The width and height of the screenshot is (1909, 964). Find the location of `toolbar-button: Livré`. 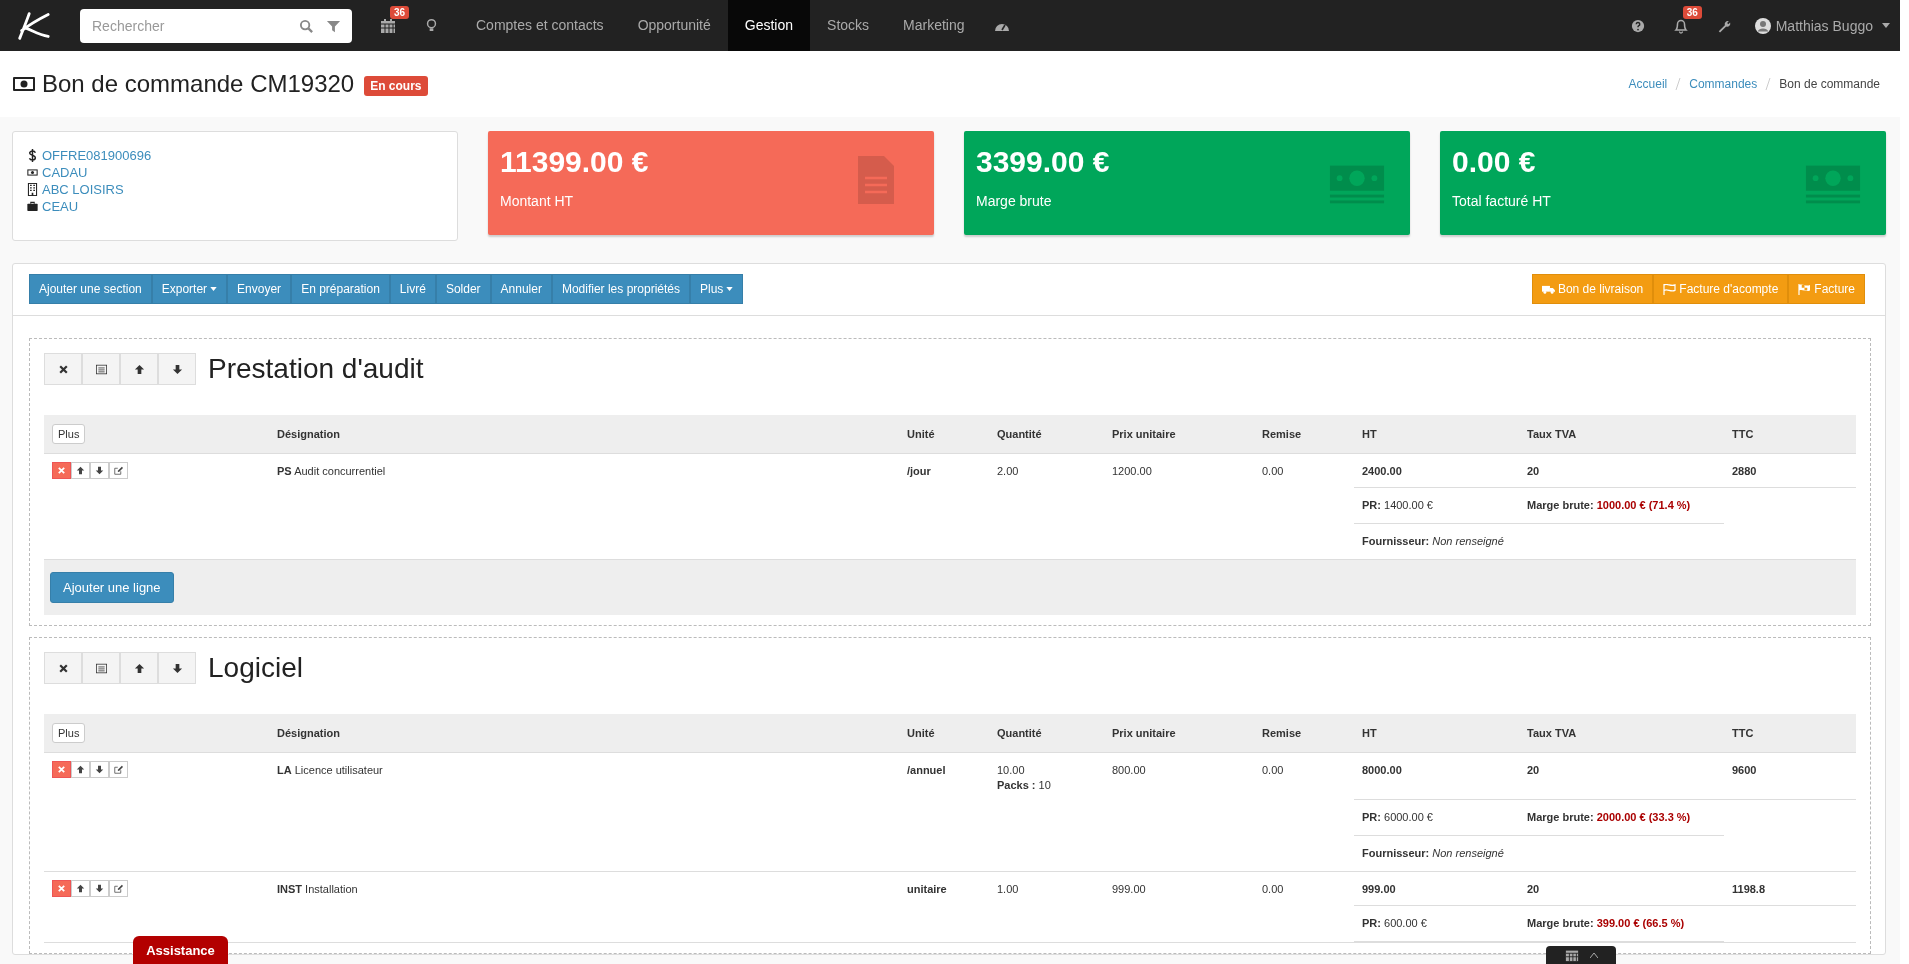

toolbar-button: Livré is located at coordinates (412, 289).